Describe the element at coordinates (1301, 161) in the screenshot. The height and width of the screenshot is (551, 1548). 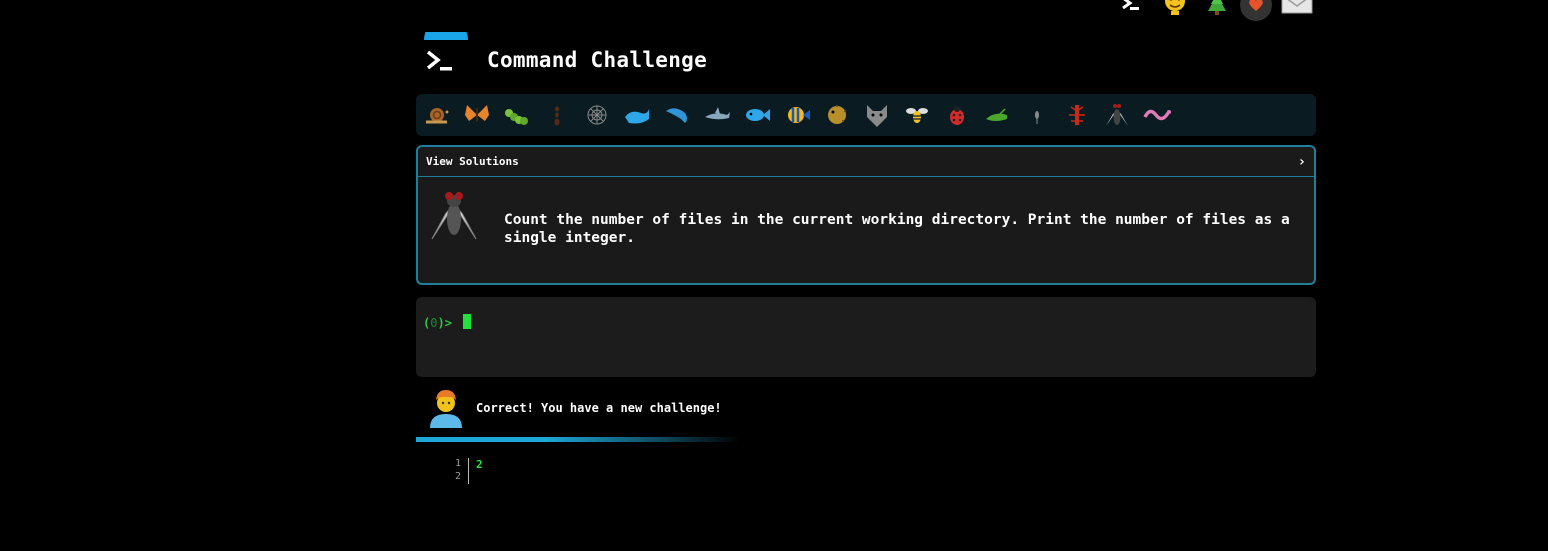
I see `chevron-right-icon: ›` at that location.